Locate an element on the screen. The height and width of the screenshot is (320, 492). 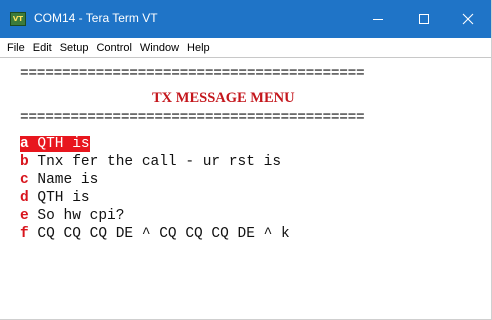
maximize-button is located at coordinates (424, 19).